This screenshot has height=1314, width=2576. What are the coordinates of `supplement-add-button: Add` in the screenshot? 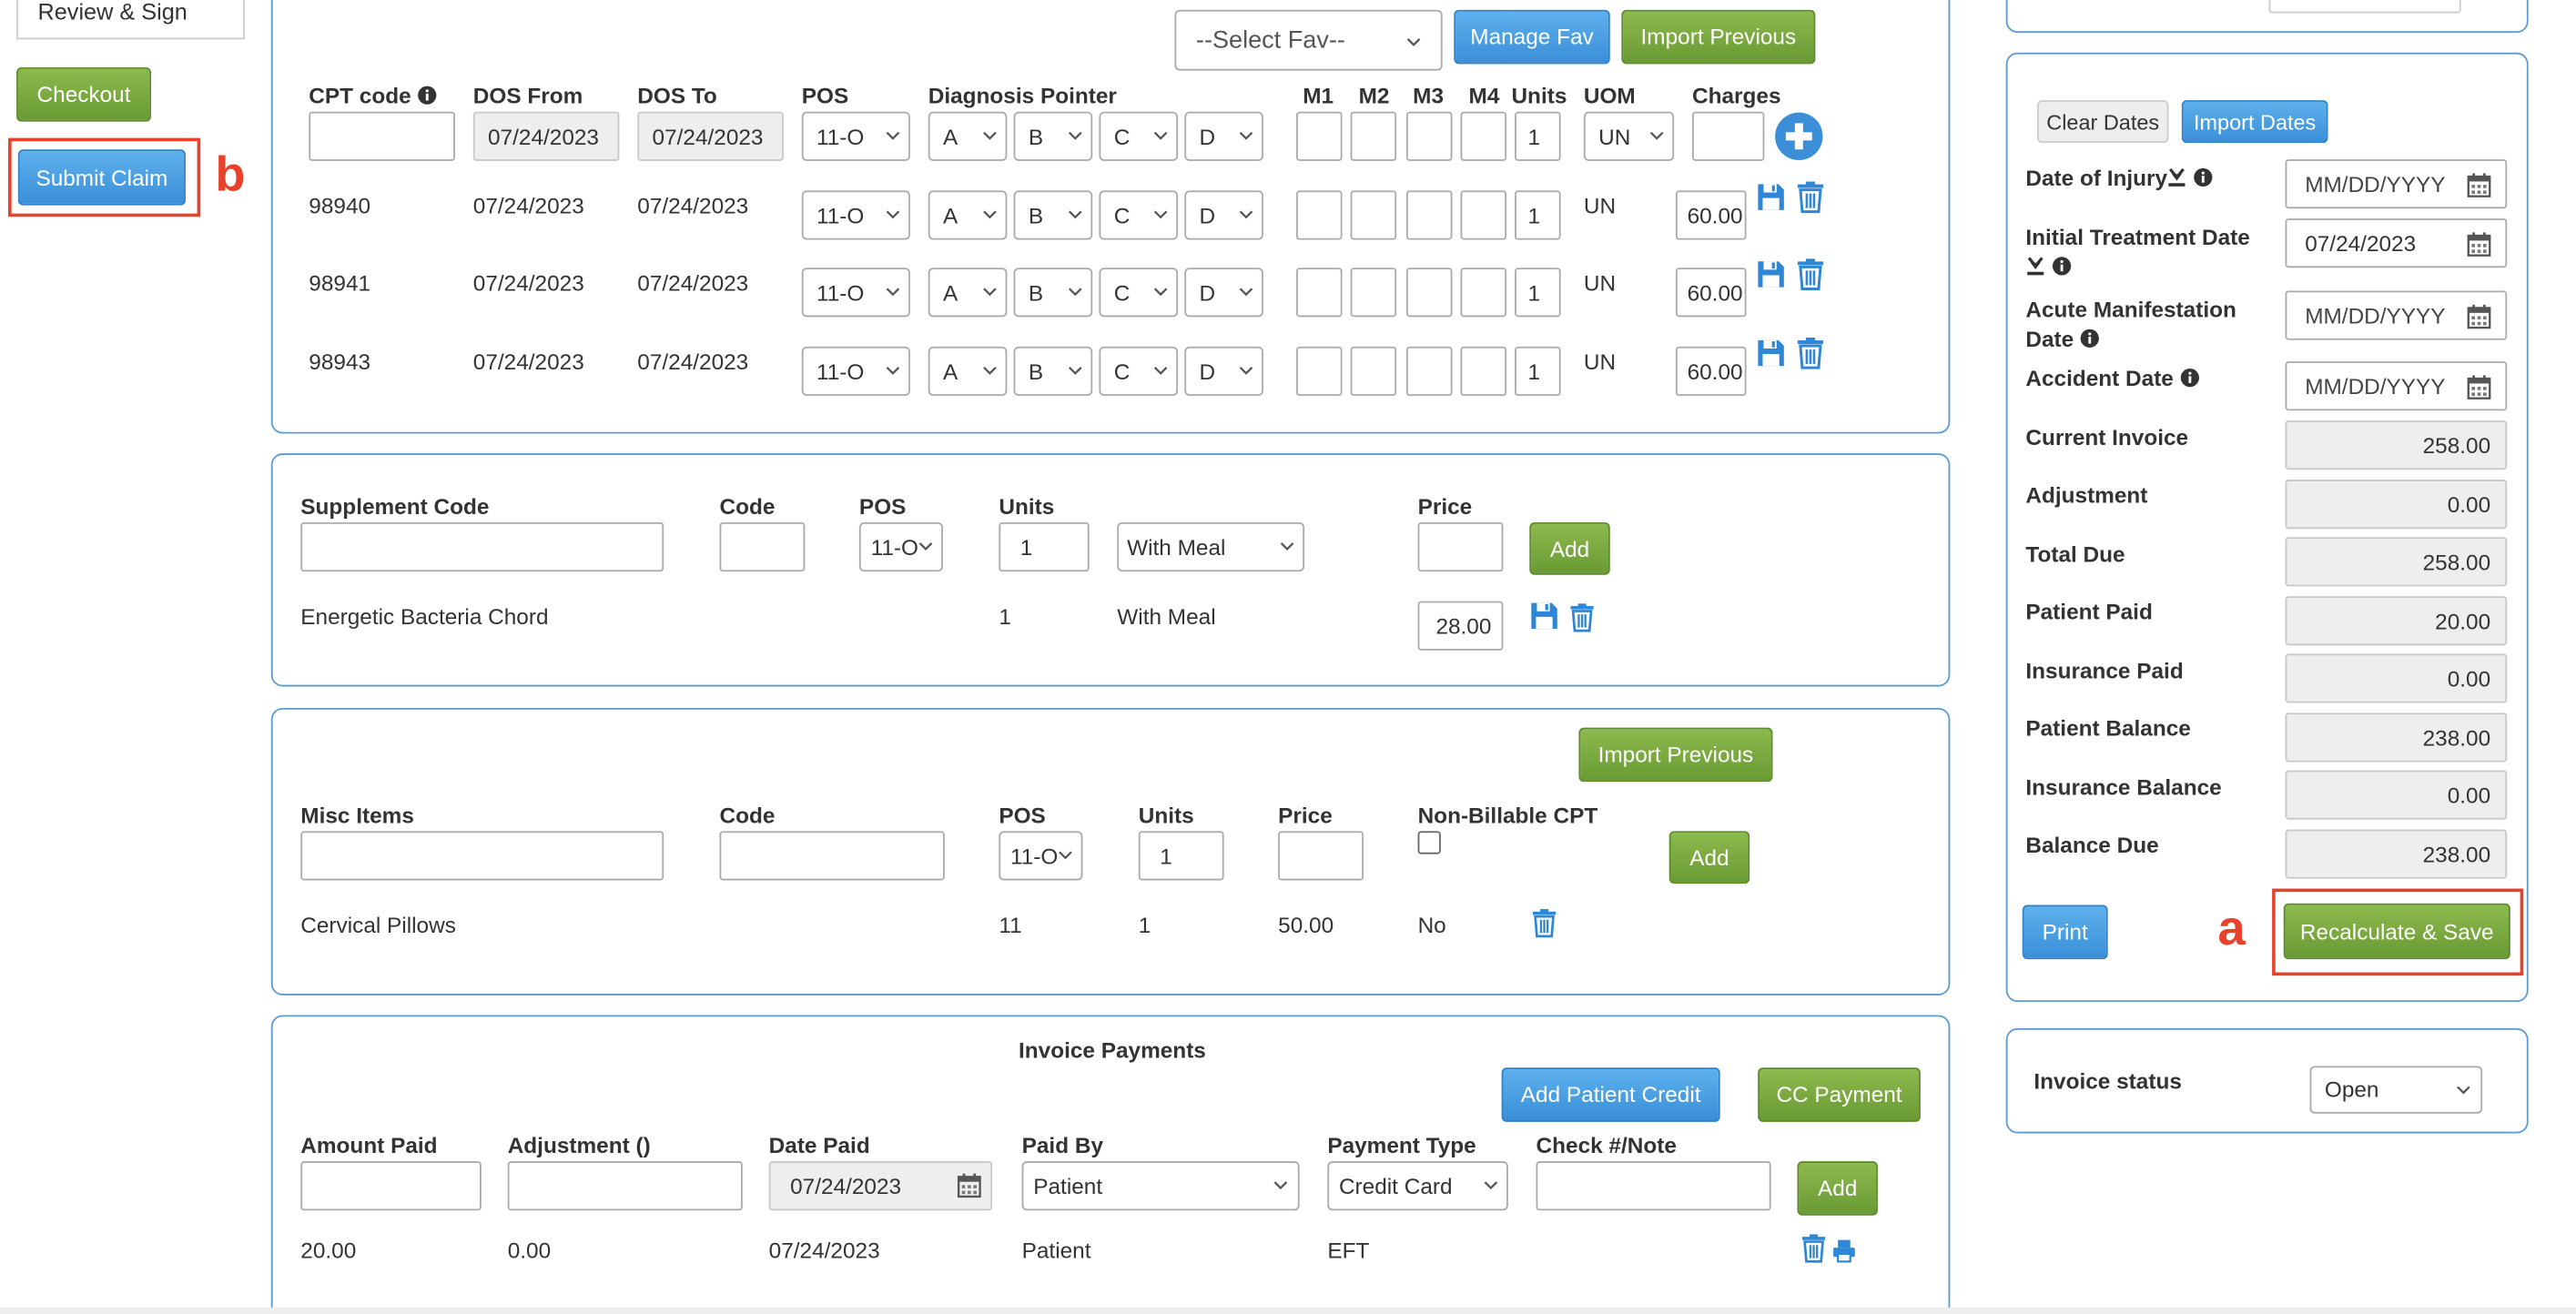 It's located at (1569, 548).